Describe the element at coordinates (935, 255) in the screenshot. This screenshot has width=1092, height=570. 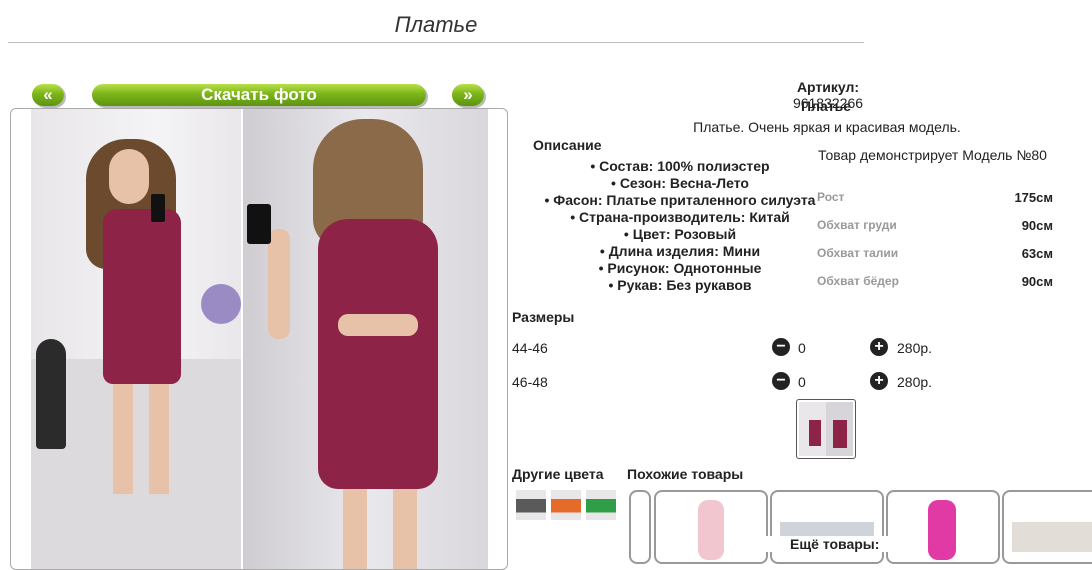
I see `measurement-row: Обхват талии 63см` at that location.